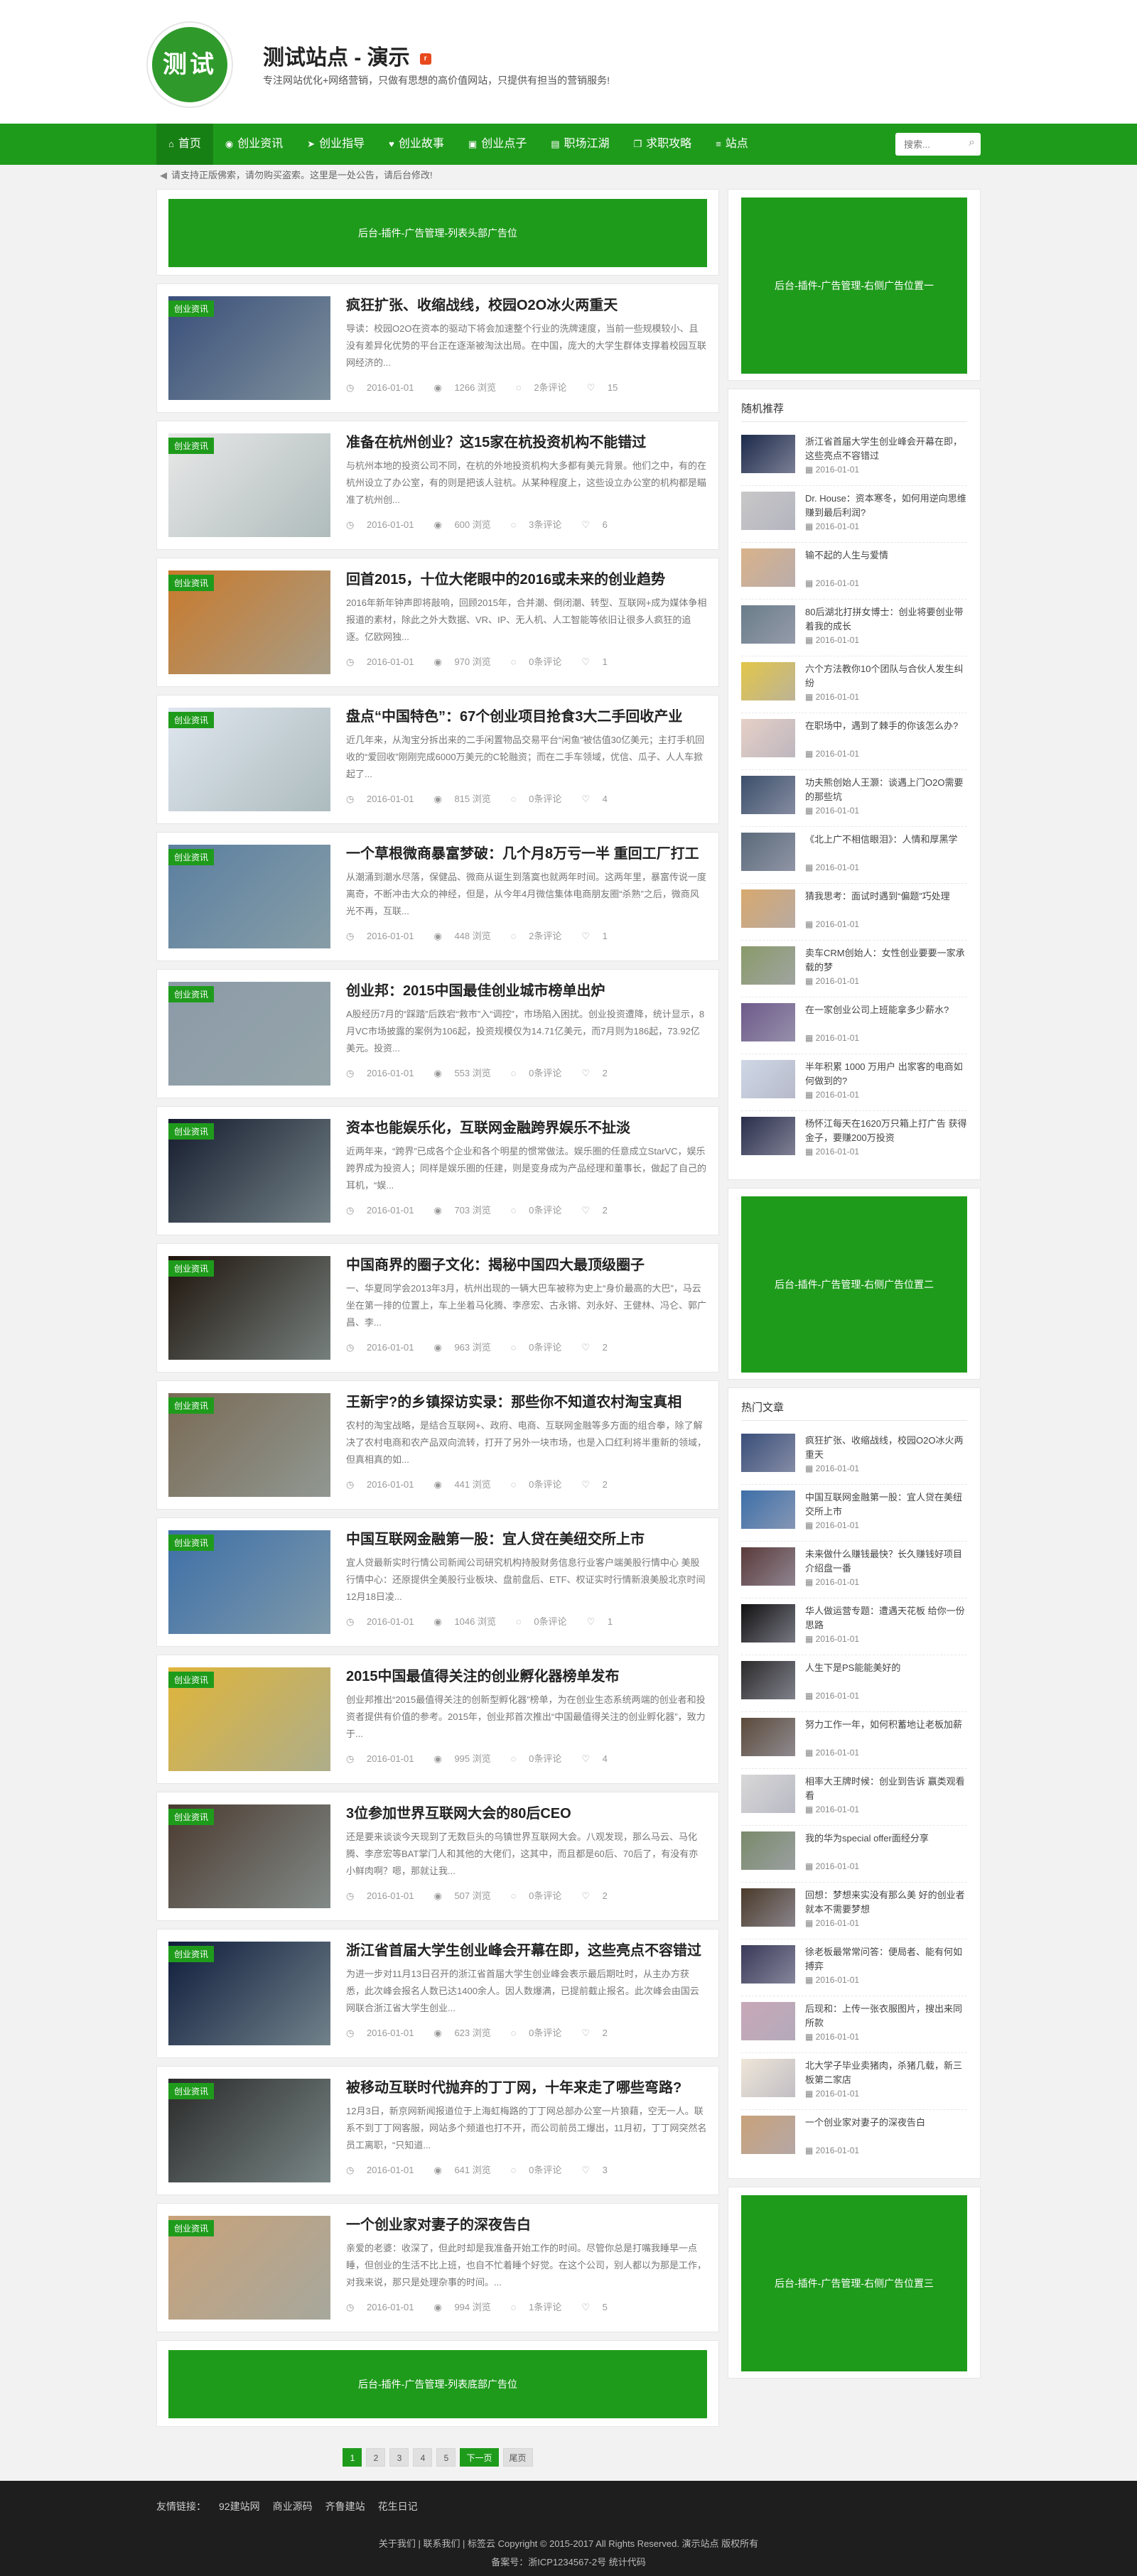 This screenshot has width=1137, height=2576. What do you see at coordinates (886, 847) in the screenshot?
I see `widget-item-title: 《北上广不相信眼泪》：人情和厚黑学` at bounding box center [886, 847].